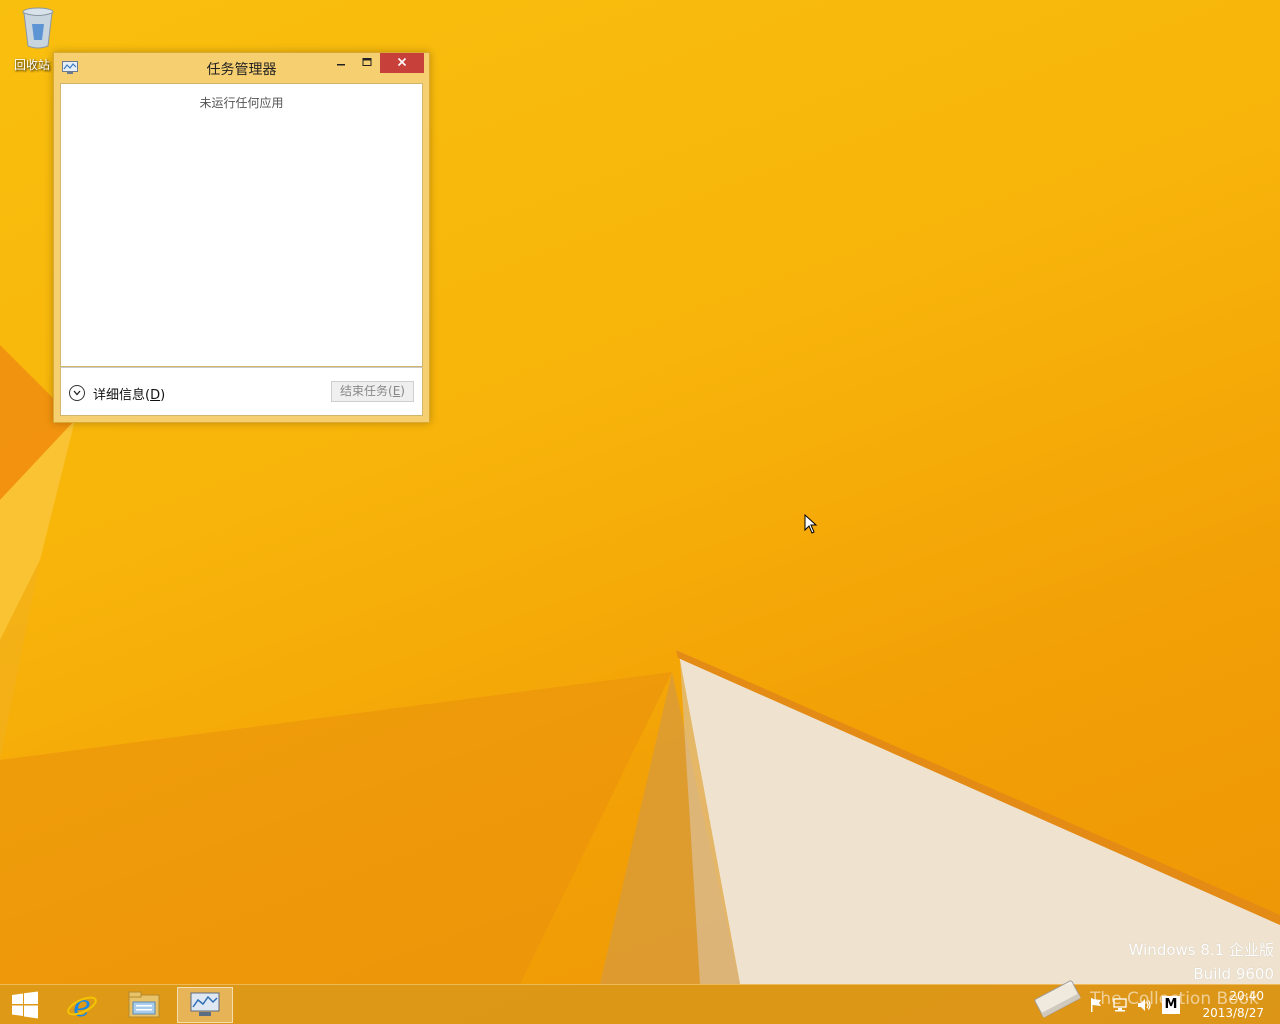 This screenshot has height=1024, width=1280. I want to click on task-manager-icon, so click(205, 1004).